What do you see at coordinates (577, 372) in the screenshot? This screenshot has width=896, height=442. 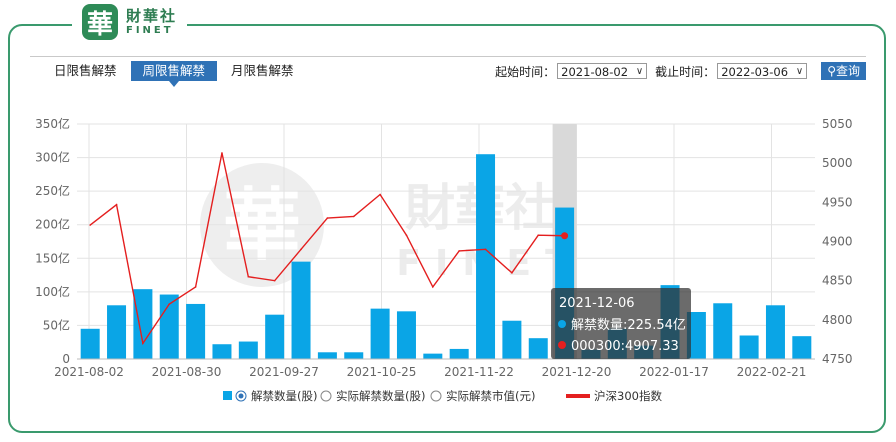 I see `xtick-label: 2021-12-20` at bounding box center [577, 372].